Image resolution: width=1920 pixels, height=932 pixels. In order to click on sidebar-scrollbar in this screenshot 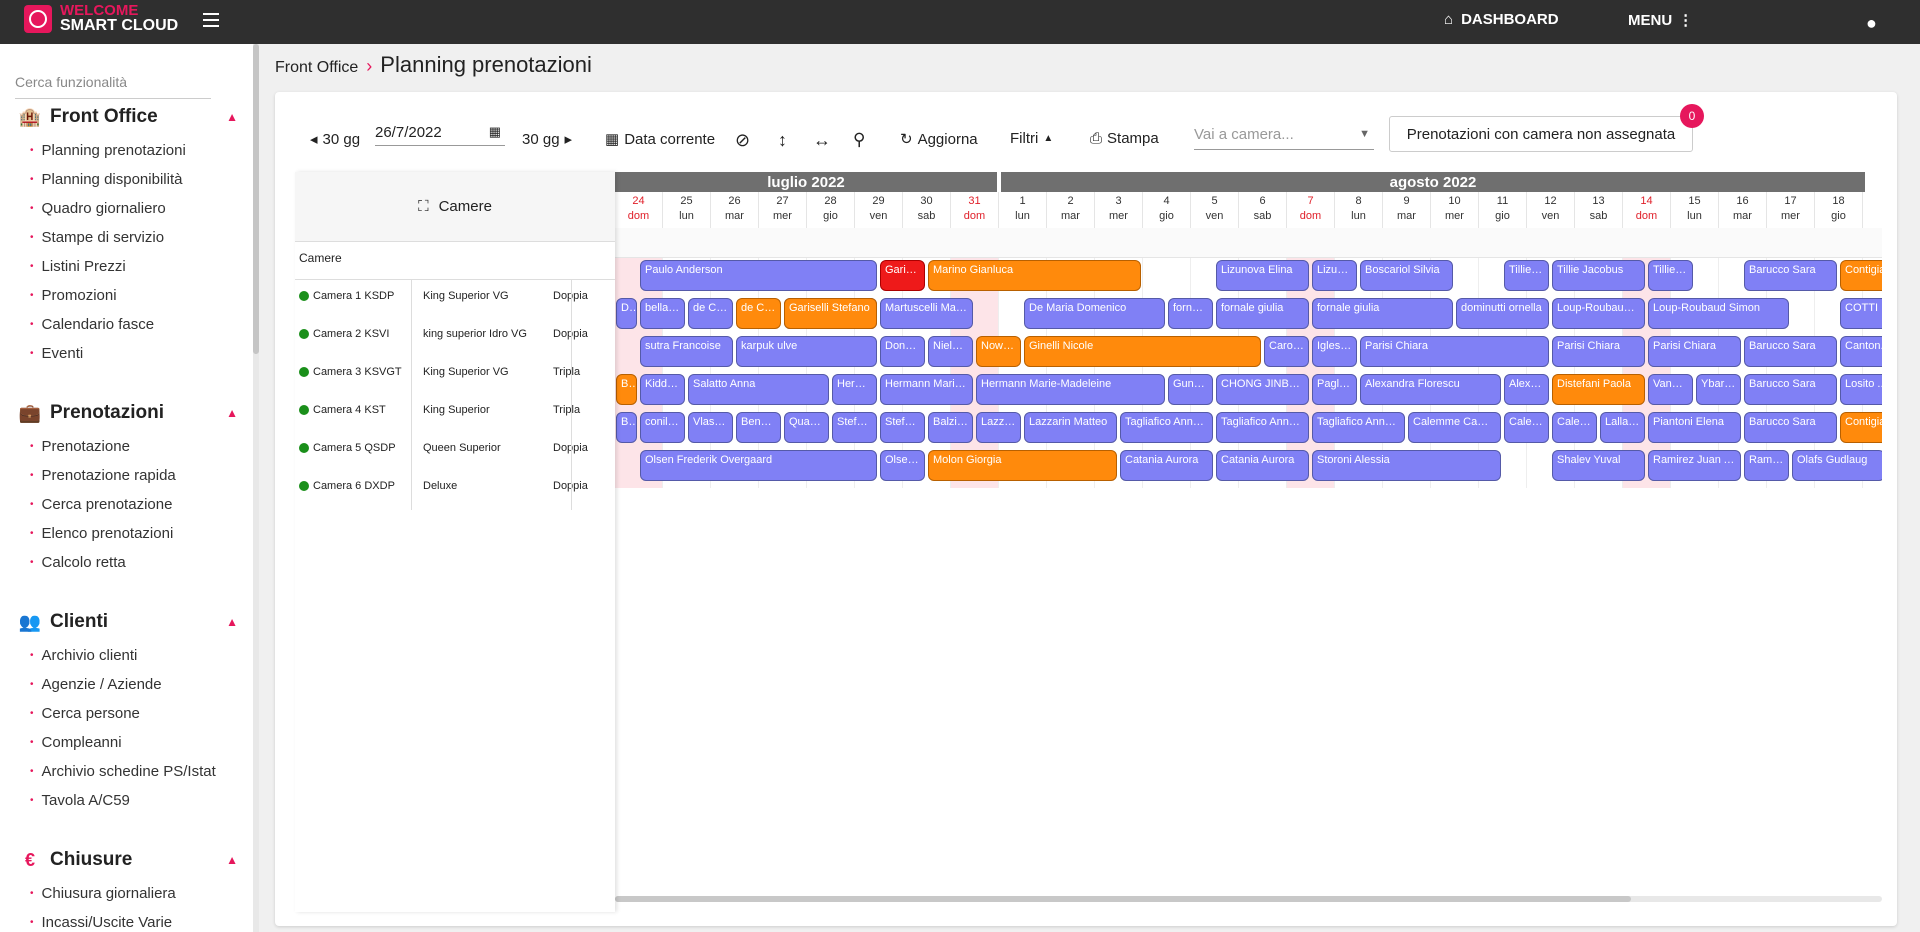, I will do `click(256, 488)`.